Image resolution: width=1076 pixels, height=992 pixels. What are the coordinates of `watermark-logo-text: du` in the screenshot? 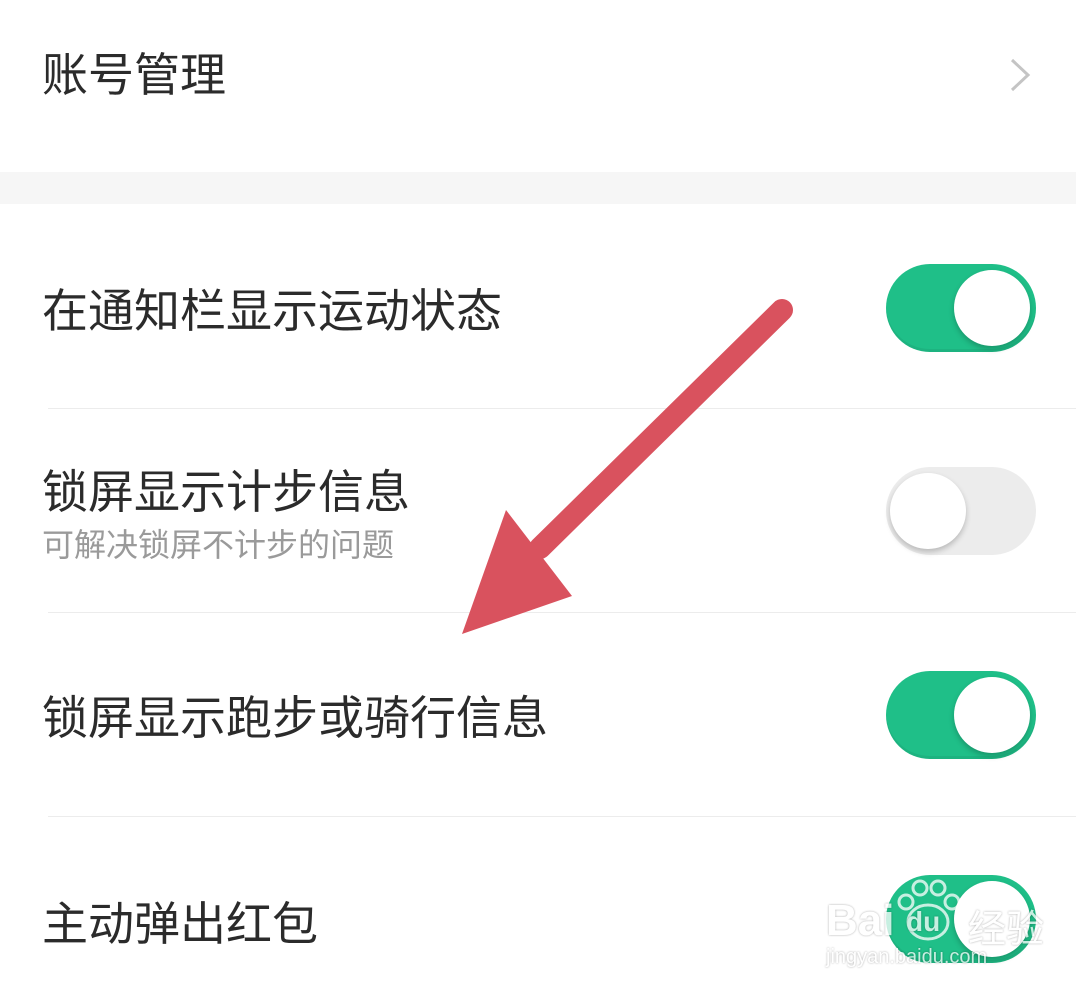 It's located at (923, 921).